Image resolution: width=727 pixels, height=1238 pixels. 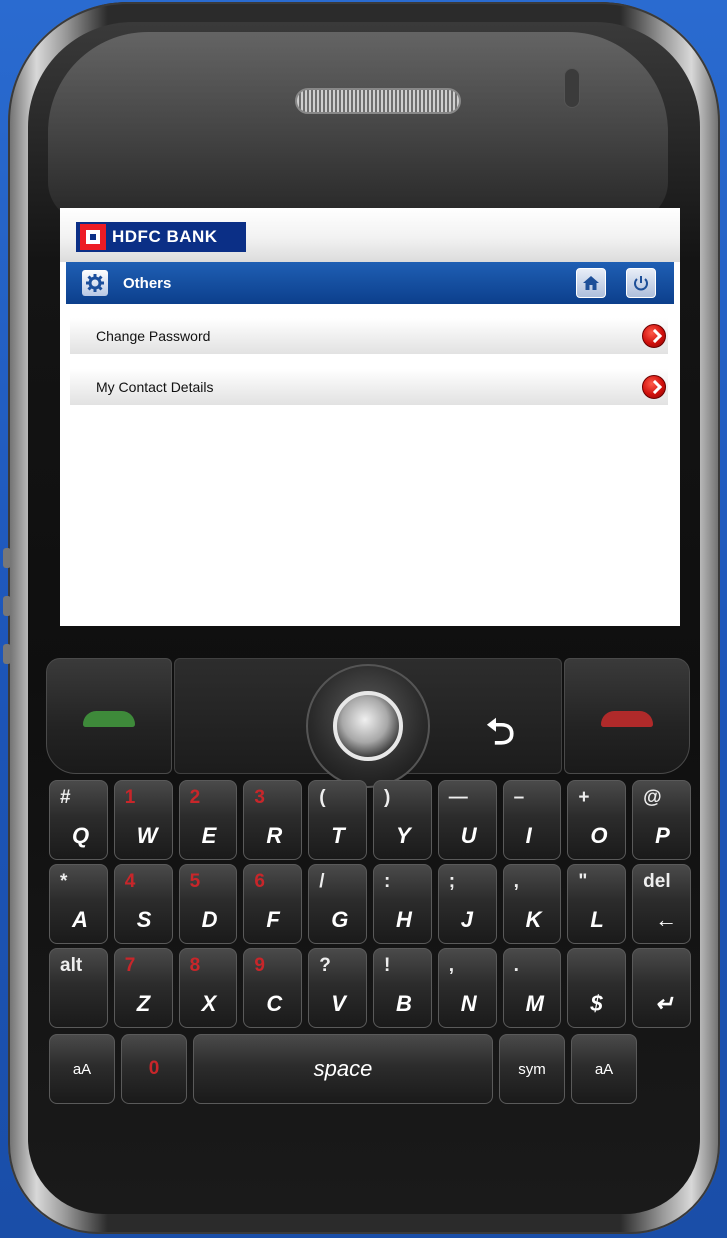 What do you see at coordinates (532, 988) in the screenshot?
I see `key-m: .M` at bounding box center [532, 988].